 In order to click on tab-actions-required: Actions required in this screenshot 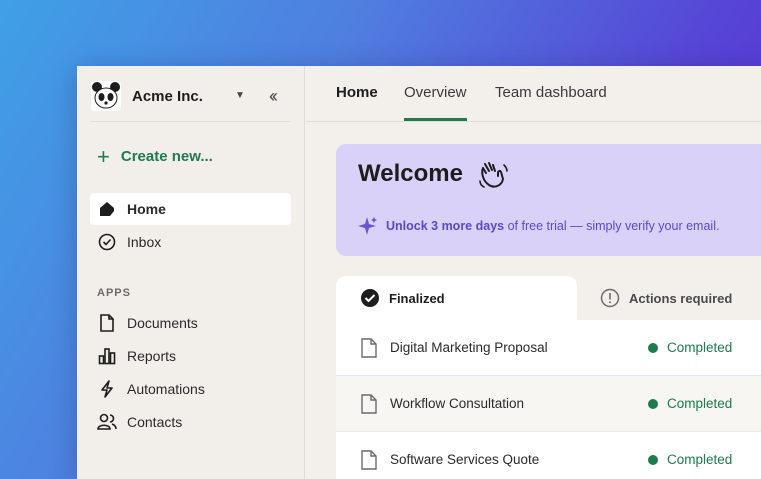, I will do `click(666, 298)`.